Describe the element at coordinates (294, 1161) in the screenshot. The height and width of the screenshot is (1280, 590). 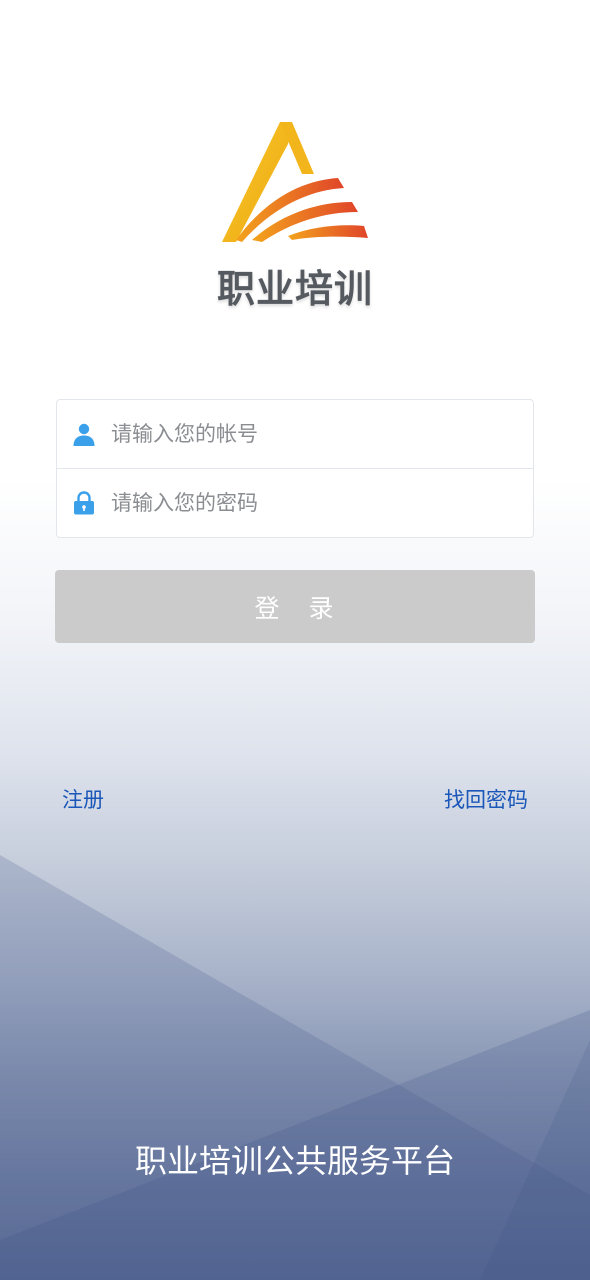
I see `platform-title: 职业培训公共服务平台` at that location.